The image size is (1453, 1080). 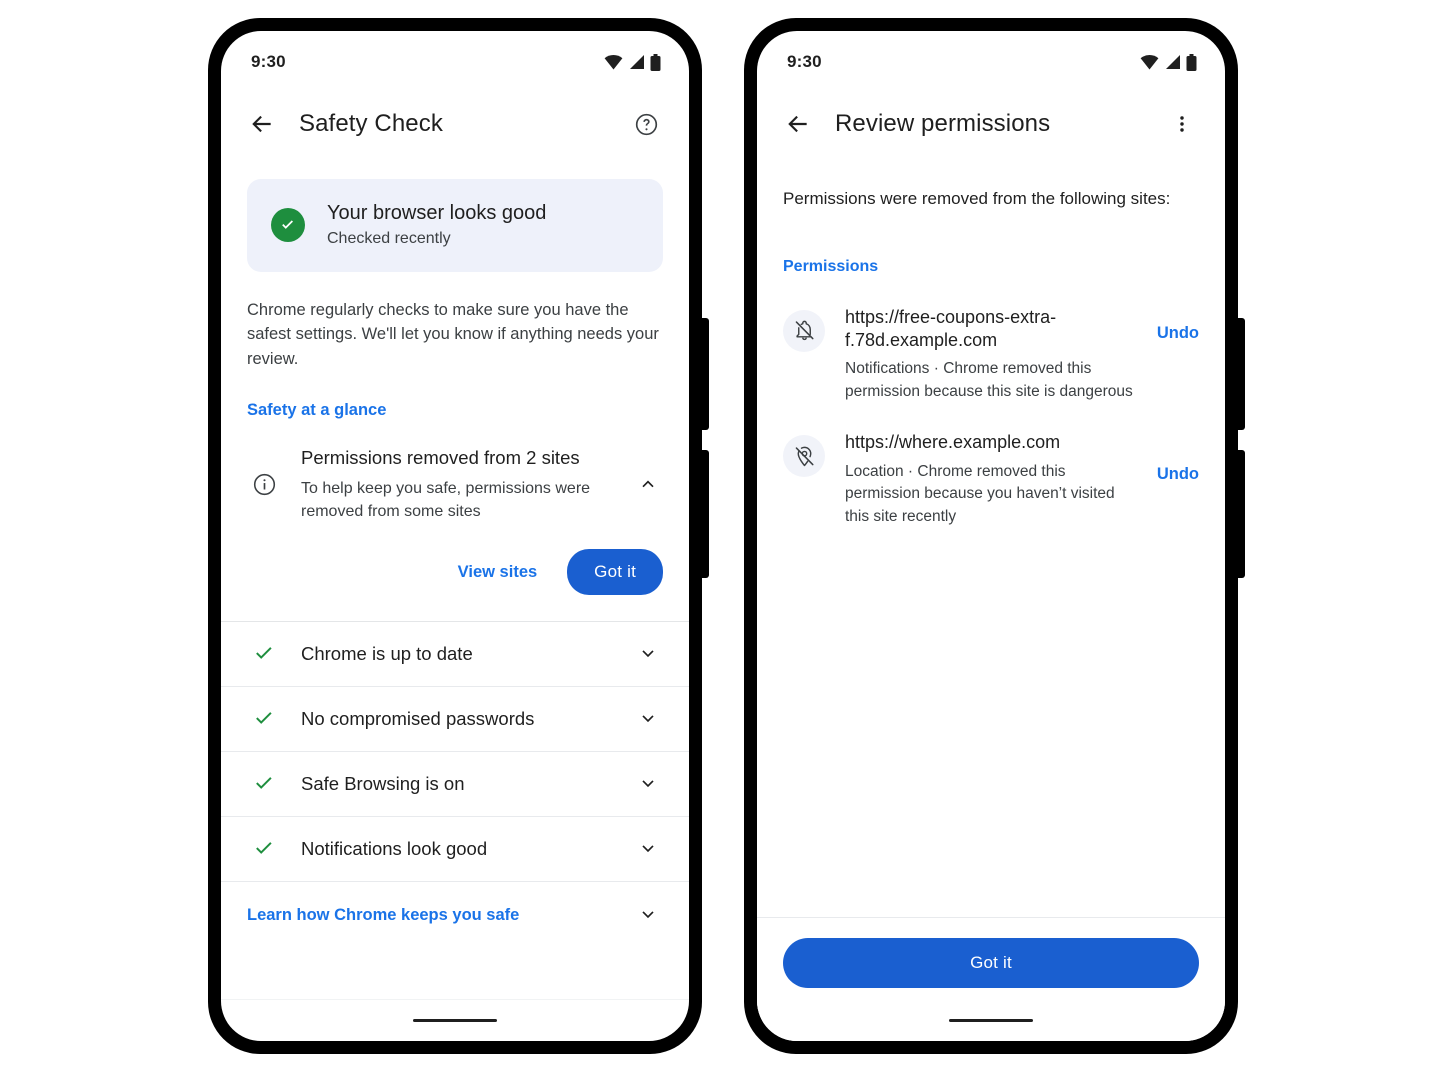 I want to click on browser-status-title: Your browser looks good, so click(x=437, y=213).